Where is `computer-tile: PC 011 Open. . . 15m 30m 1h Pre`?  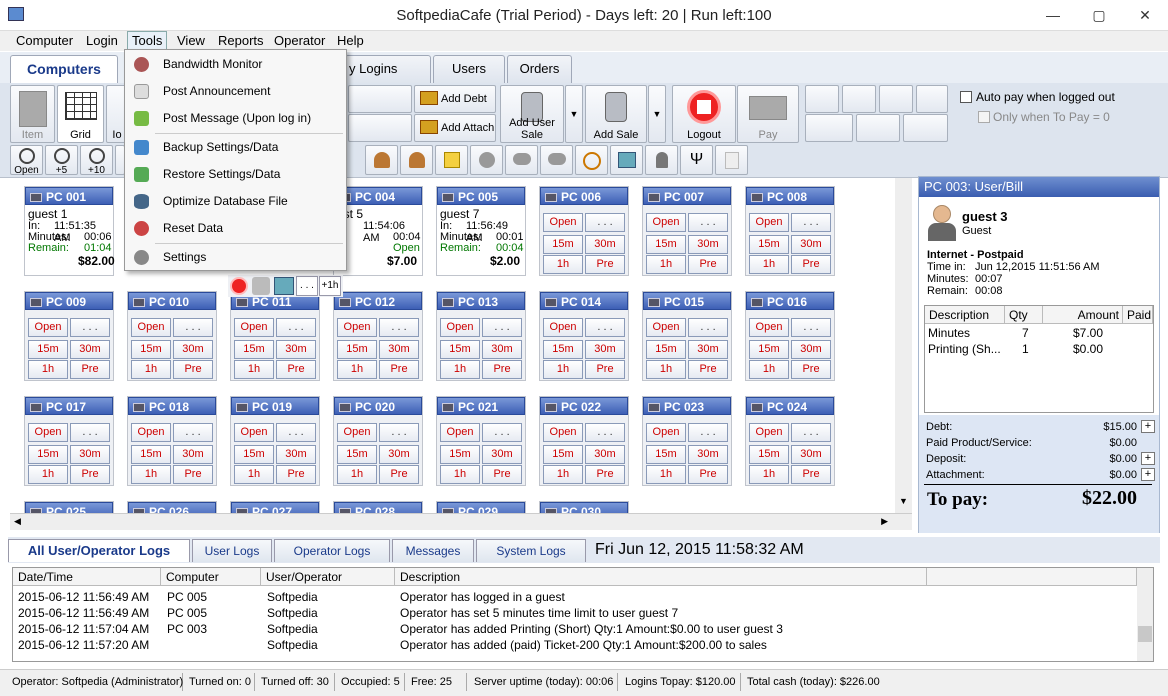
computer-tile: PC 011 Open. . . 15m 30m 1h Pre is located at coordinates (275, 336).